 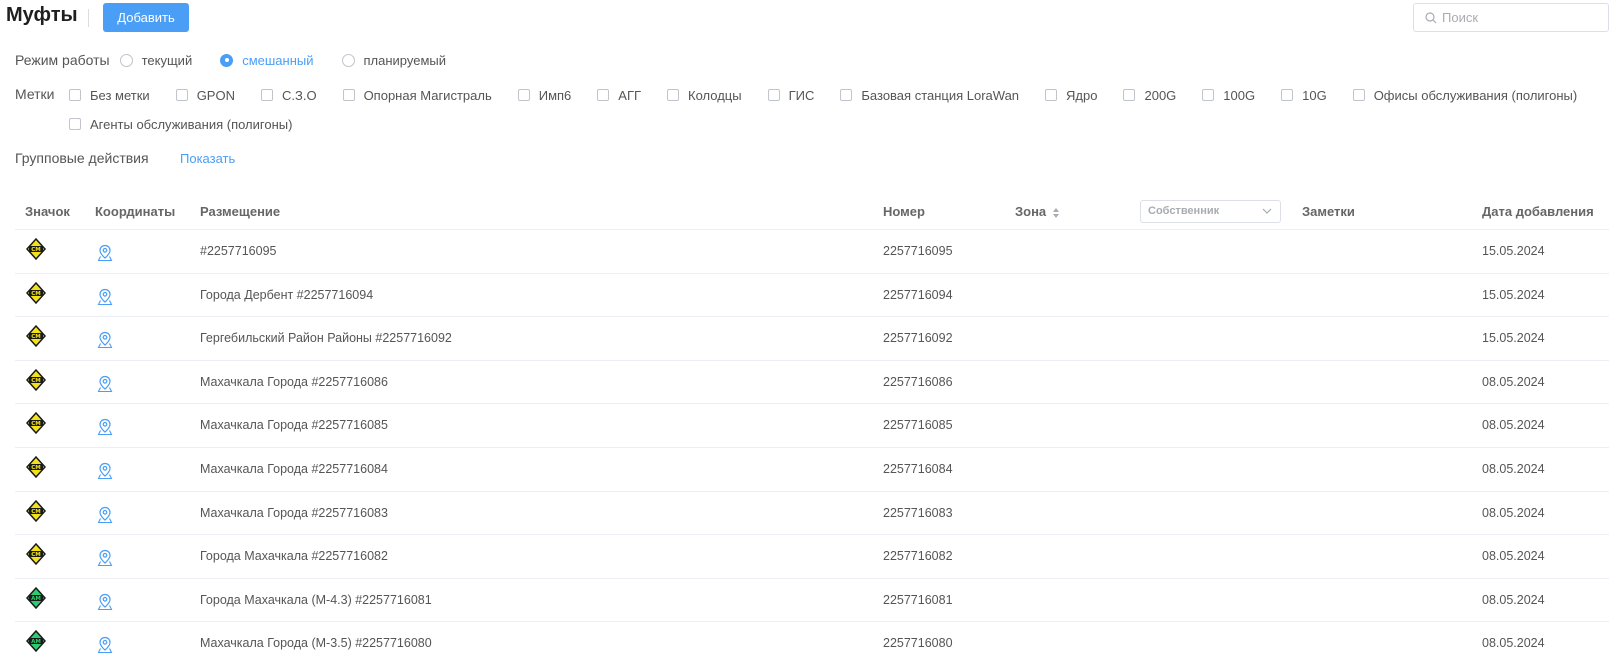 I want to click on chevron-down-icon, so click(x=1267, y=211).